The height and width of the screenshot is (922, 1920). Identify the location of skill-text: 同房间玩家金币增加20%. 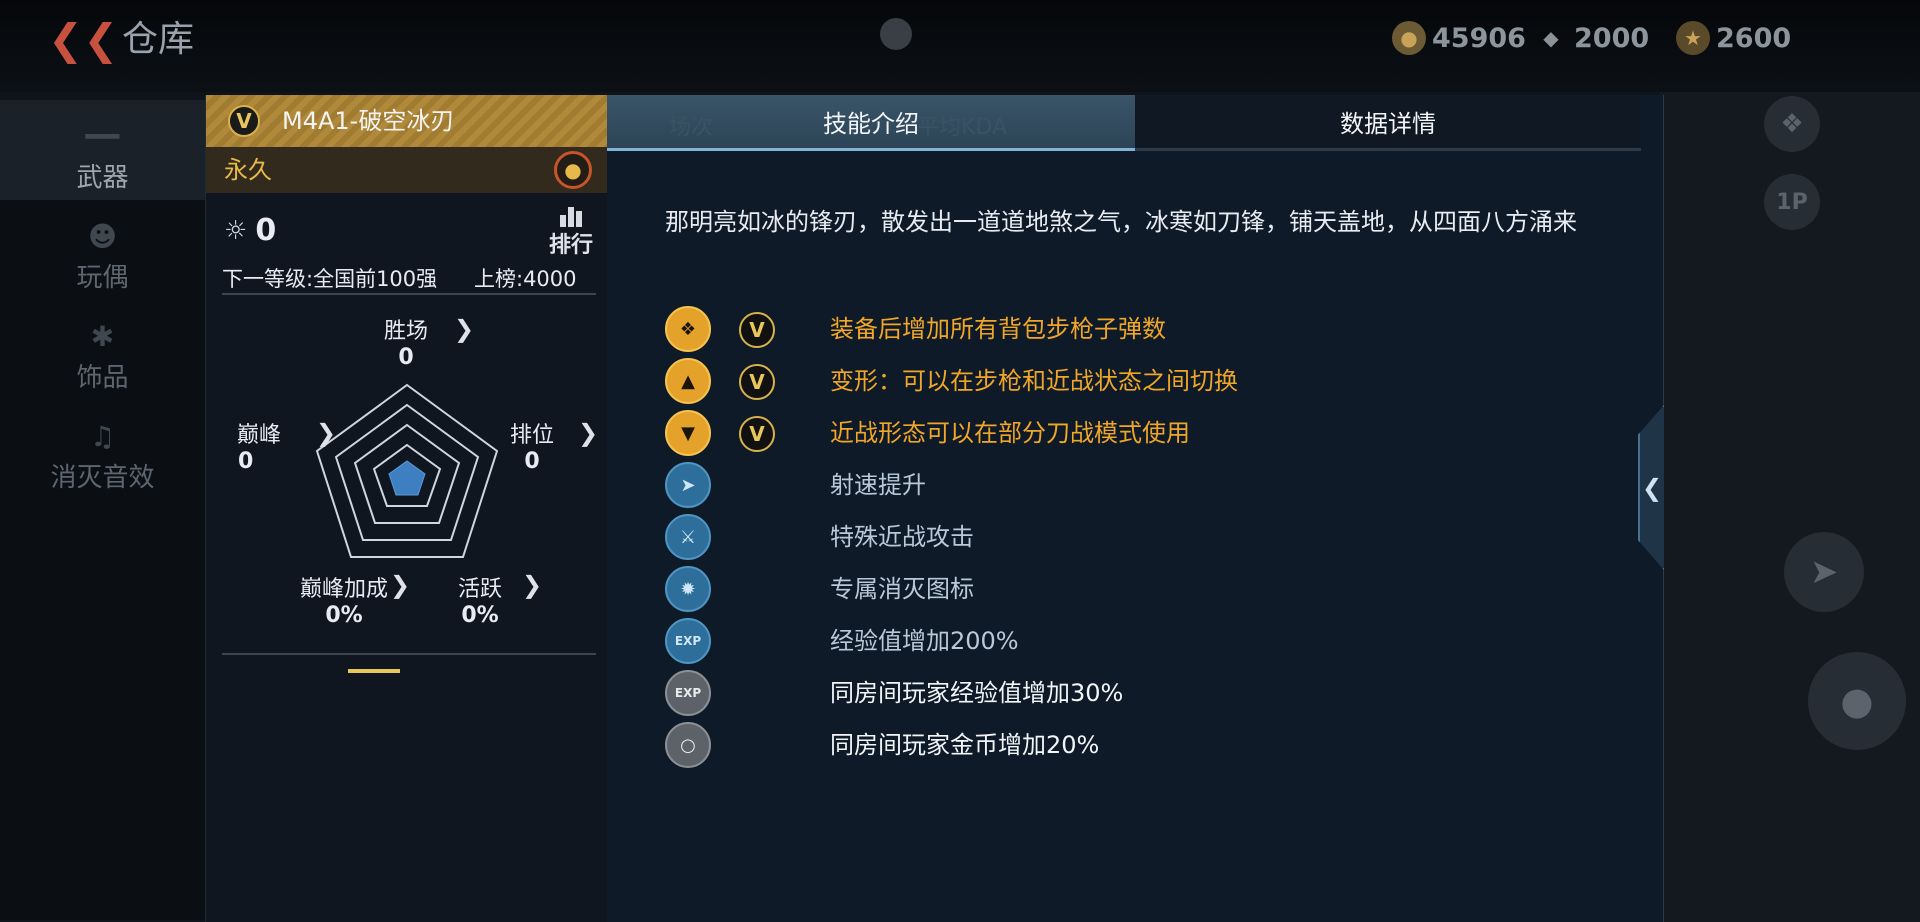
(965, 745).